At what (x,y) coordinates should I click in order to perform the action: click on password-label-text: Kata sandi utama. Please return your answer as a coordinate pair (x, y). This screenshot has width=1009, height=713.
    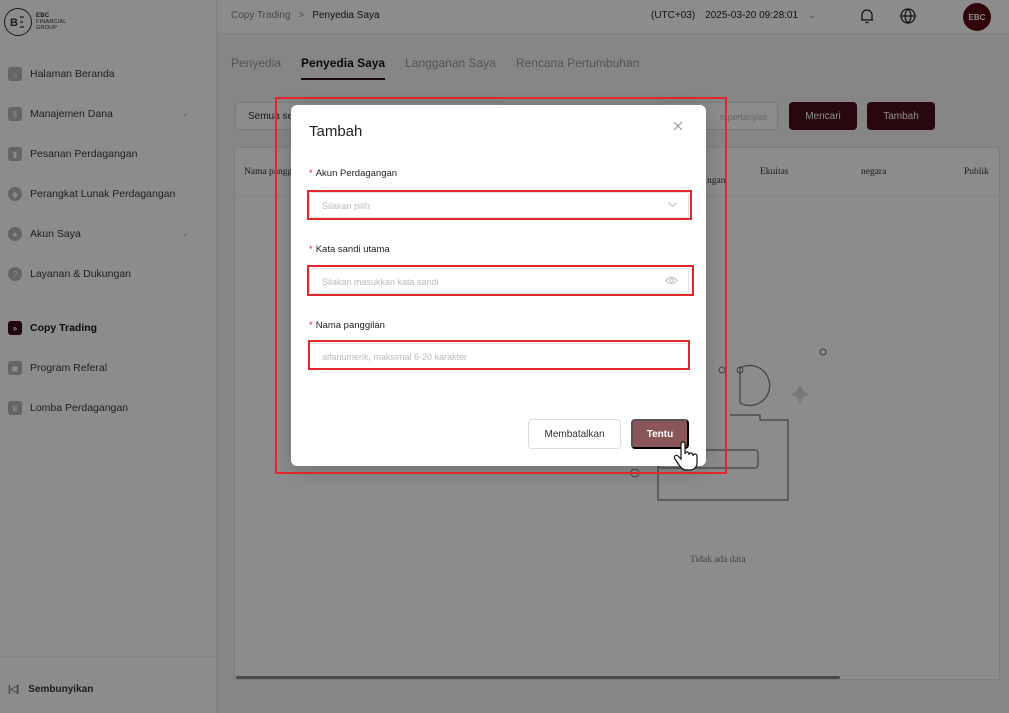
    Looking at the image, I should click on (352, 249).